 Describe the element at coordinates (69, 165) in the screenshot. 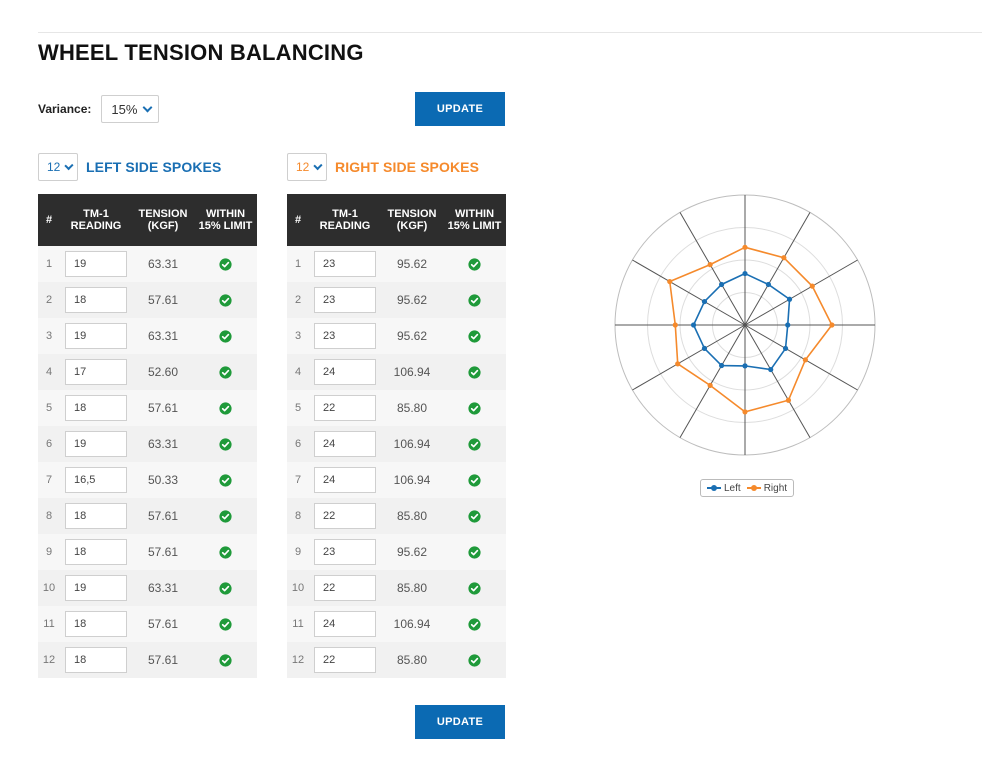

I see `chevron-down-icon` at that location.